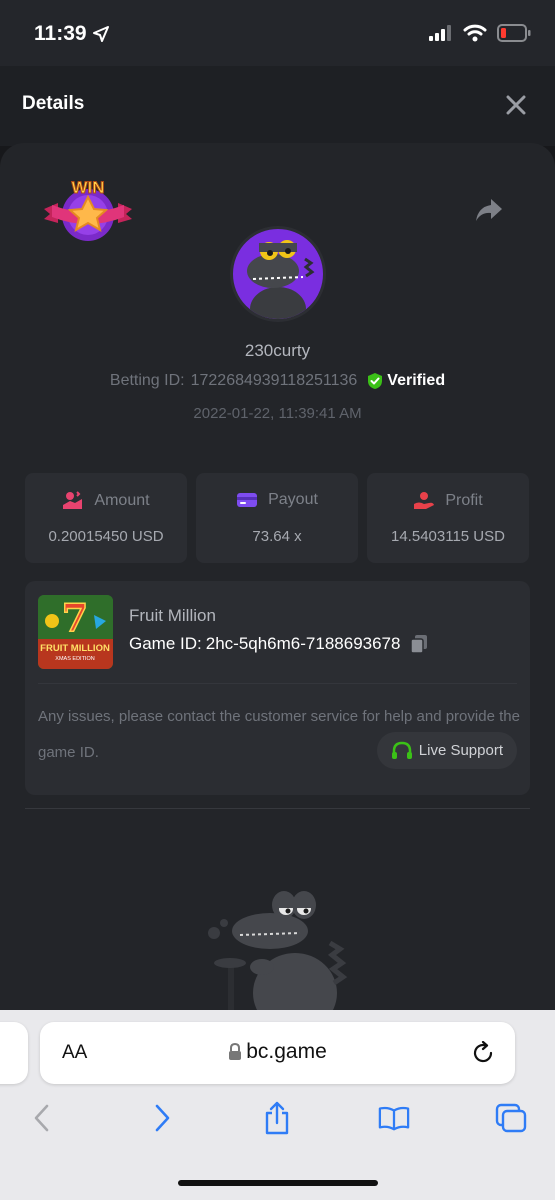 Image resolution: width=555 pixels, height=1200 pixels. What do you see at coordinates (419, 644) in the screenshot?
I see `copy-icon` at bounding box center [419, 644].